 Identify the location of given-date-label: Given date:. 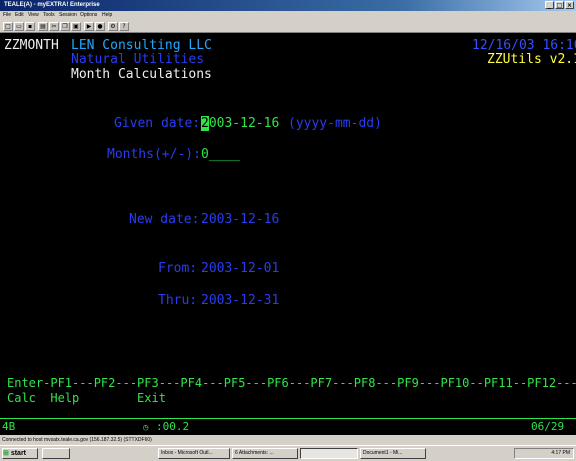
(157, 123).